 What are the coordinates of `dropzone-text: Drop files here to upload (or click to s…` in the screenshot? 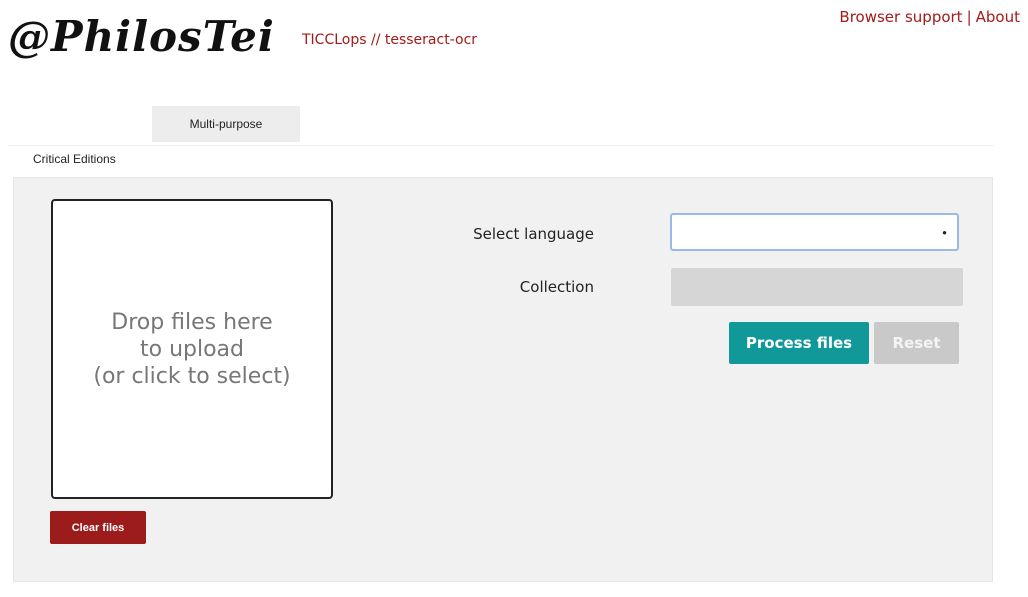 It's located at (191, 349).